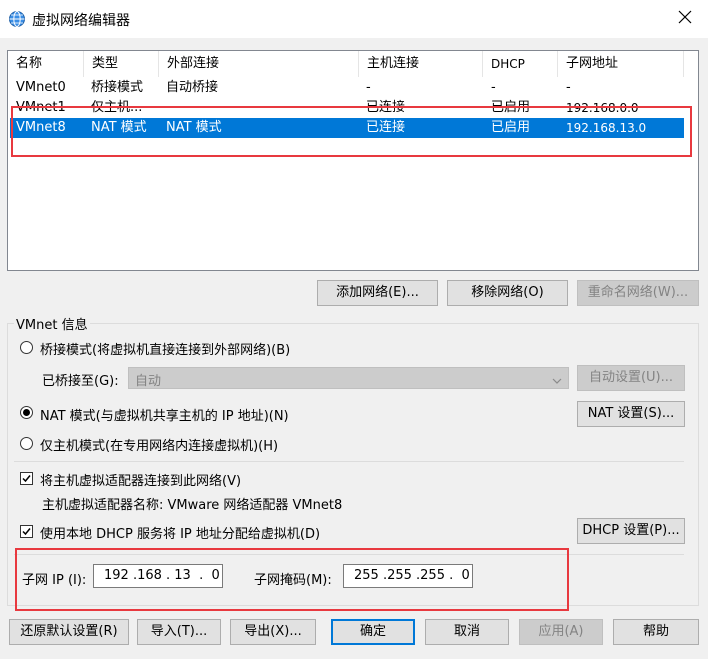  What do you see at coordinates (467, 632) in the screenshot?
I see `cancel-button: 取消` at bounding box center [467, 632].